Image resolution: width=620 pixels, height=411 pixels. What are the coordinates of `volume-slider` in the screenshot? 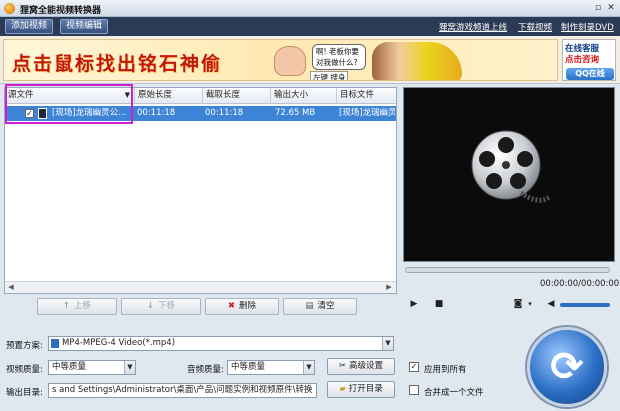 It's located at (585, 305).